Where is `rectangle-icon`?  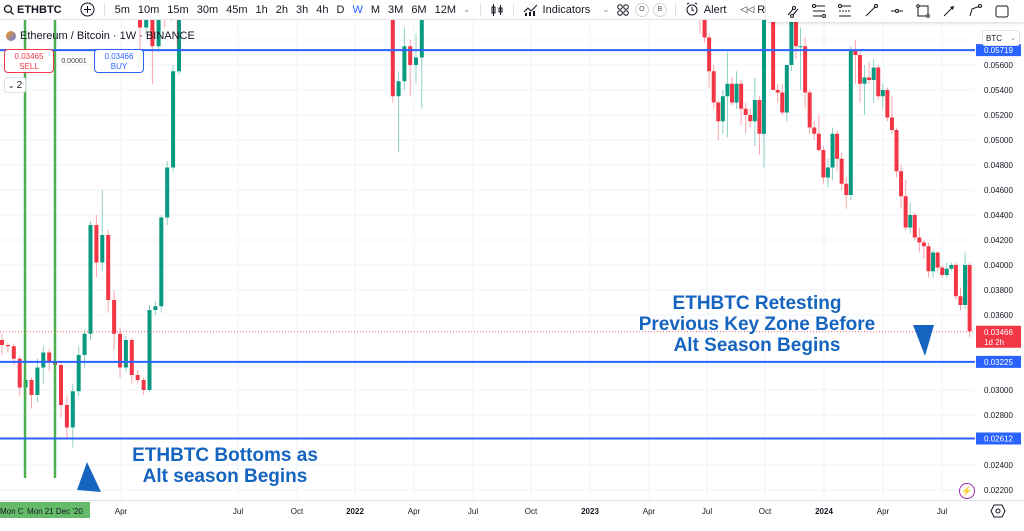 rectangle-icon is located at coordinates (923, 11).